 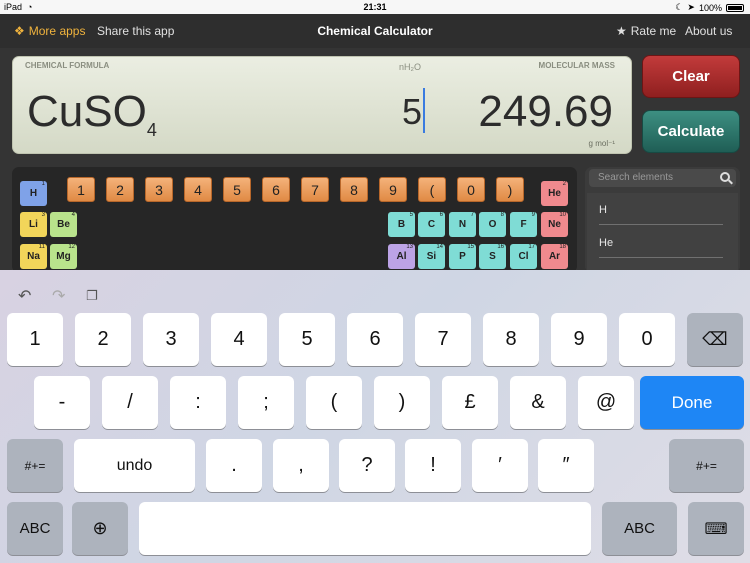 What do you see at coordinates (401, 256) in the screenshot?
I see `element-al: Al 13` at bounding box center [401, 256].